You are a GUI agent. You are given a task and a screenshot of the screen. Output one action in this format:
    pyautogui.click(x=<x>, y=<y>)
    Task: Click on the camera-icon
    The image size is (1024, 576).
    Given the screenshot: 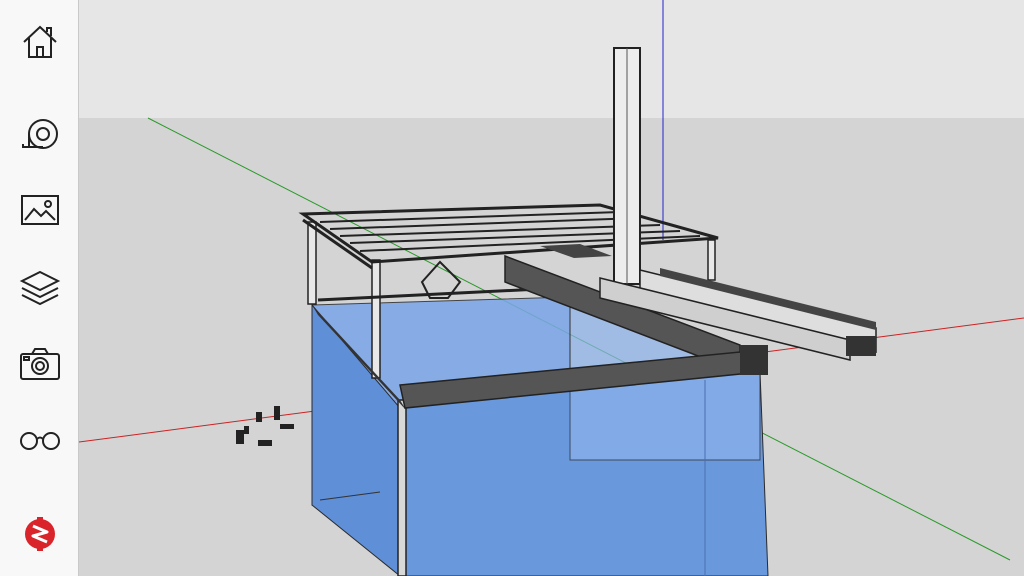 What is the action you would take?
    pyautogui.click(x=40, y=364)
    